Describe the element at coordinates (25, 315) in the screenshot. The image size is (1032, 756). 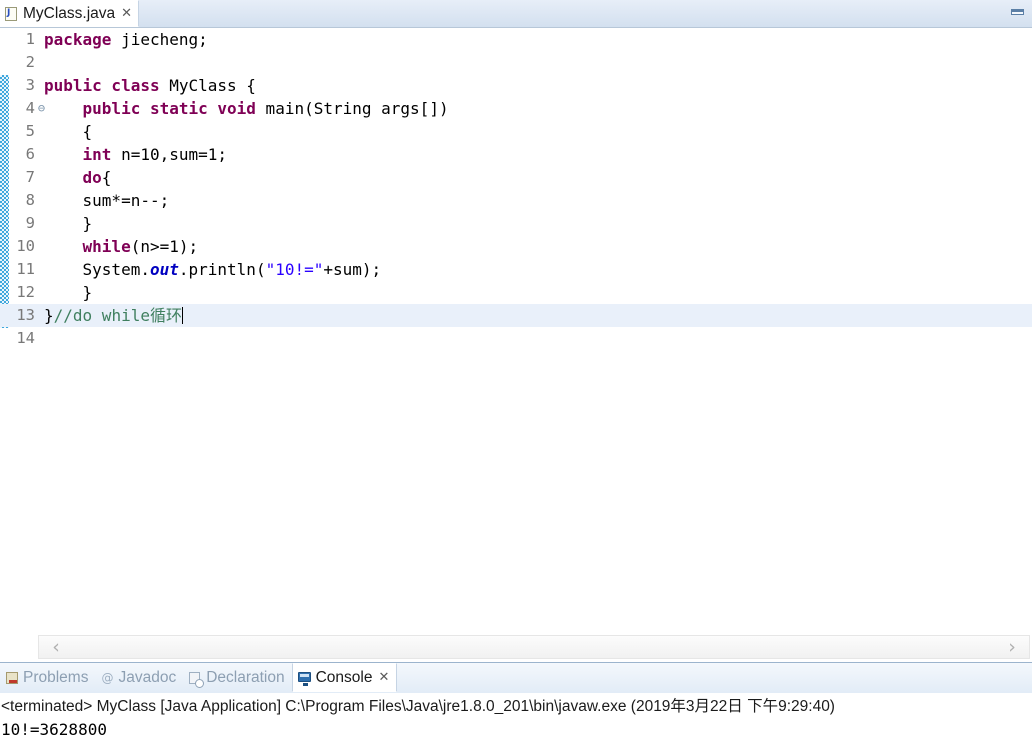
I see `line-number: 13` at that location.